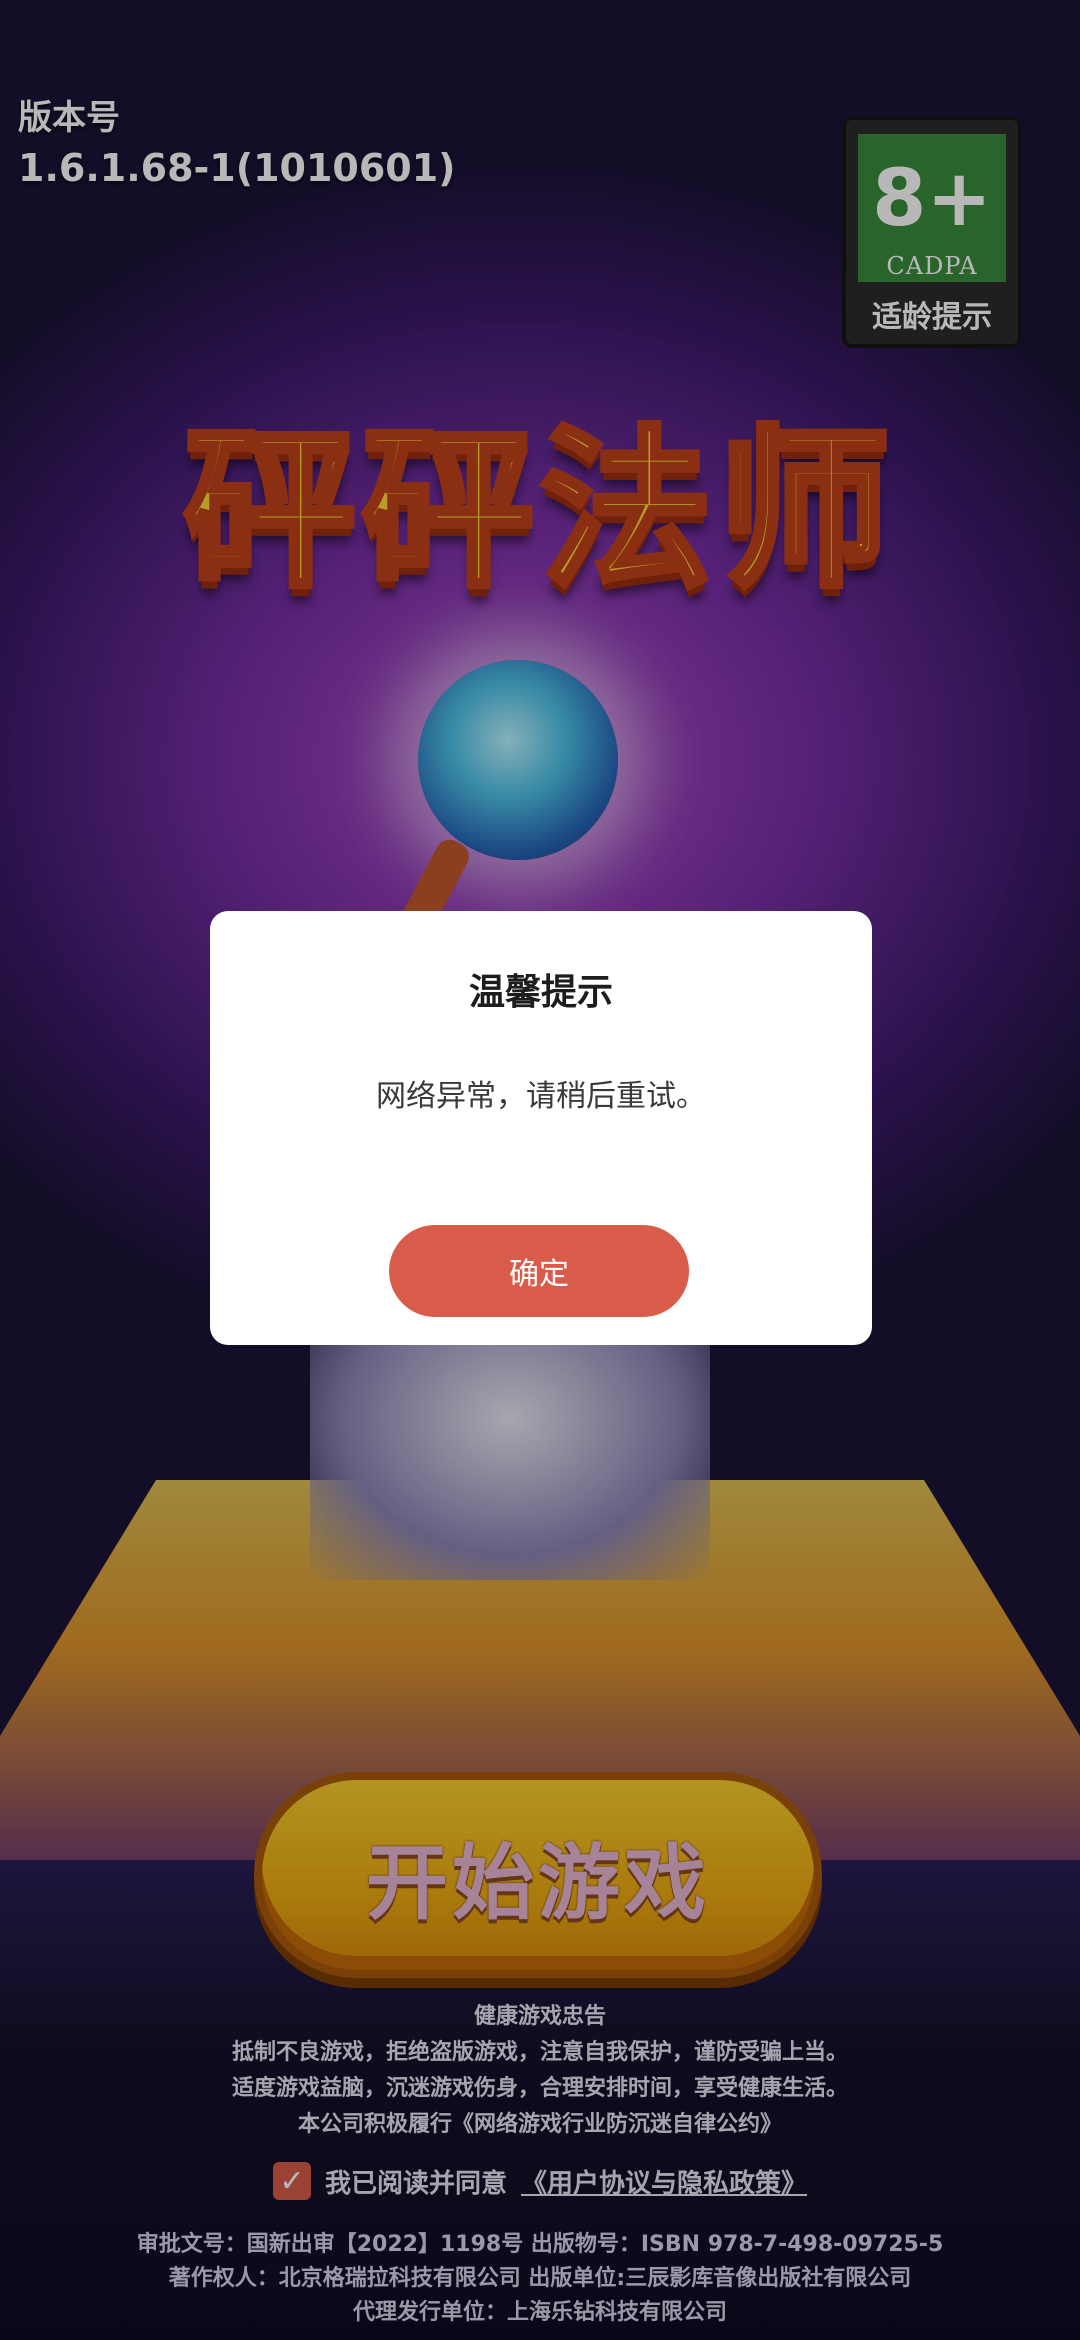 This screenshot has height=2340, width=1080. What do you see at coordinates (539, 1271) in the screenshot?
I see `confirm-button: 确定` at bounding box center [539, 1271].